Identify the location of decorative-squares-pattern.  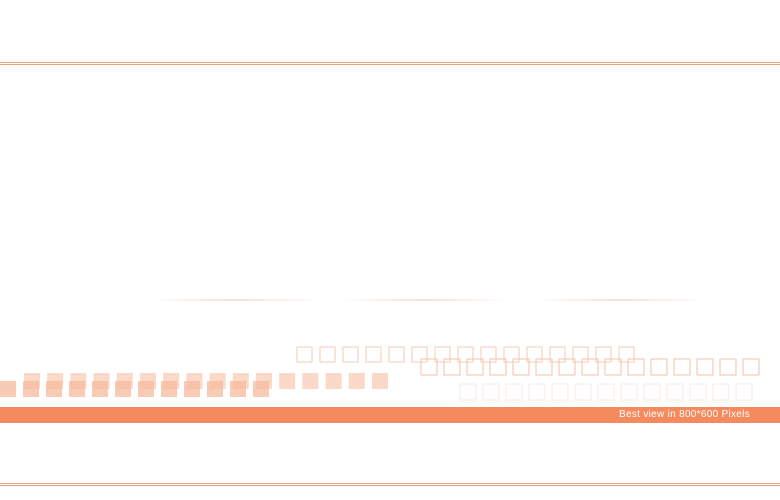
(380, 373).